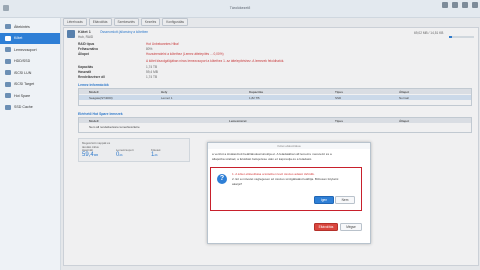  What do you see at coordinates (445, 5) in the screenshot?
I see `minimize-icon` at bounding box center [445, 5].